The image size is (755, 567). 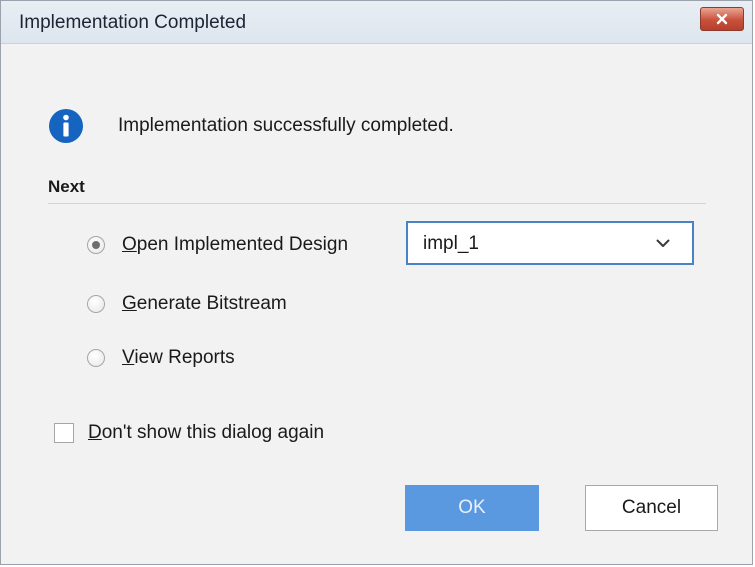 I want to click on radio-open-implemented-design: Open Implemented Design, so click(x=217, y=245).